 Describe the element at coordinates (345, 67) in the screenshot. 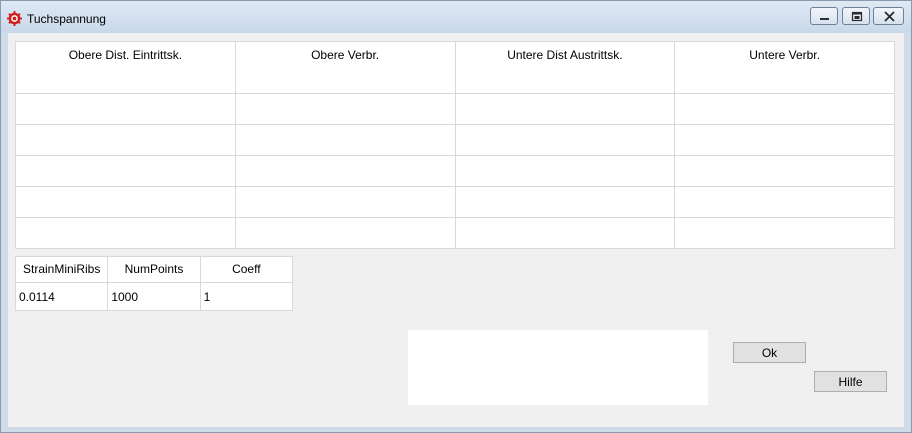

I see `column-header: Obere Verbr.` at that location.